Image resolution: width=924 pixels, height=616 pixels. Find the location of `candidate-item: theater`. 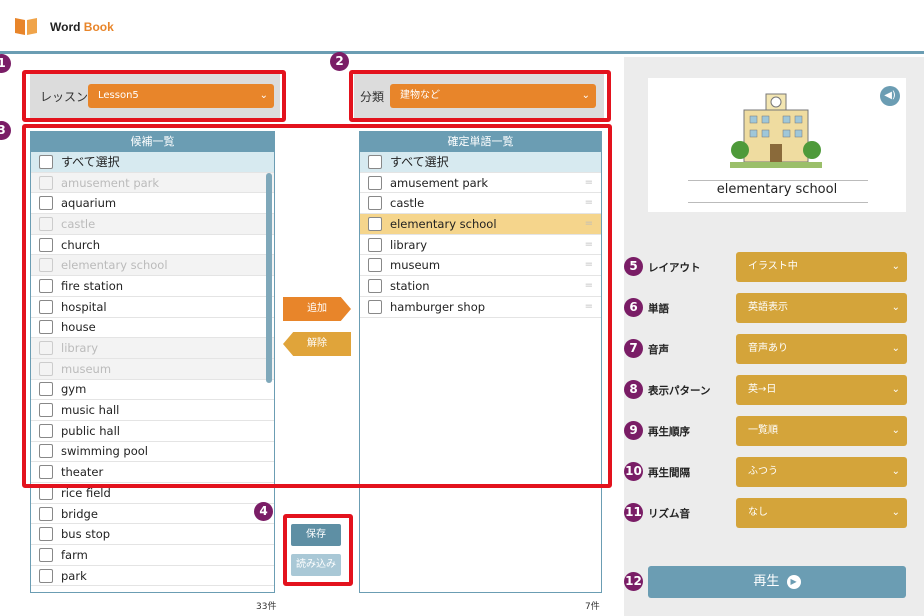

candidate-item: theater is located at coordinates (152, 472).